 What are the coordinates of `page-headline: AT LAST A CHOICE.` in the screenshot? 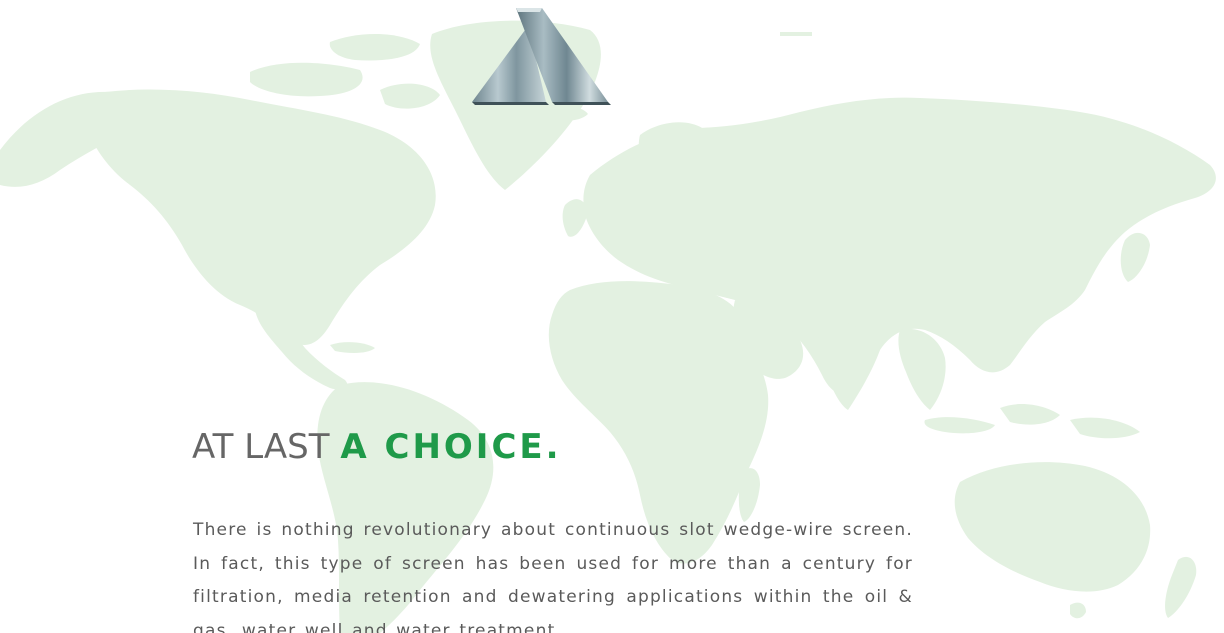 It's located at (377, 447).